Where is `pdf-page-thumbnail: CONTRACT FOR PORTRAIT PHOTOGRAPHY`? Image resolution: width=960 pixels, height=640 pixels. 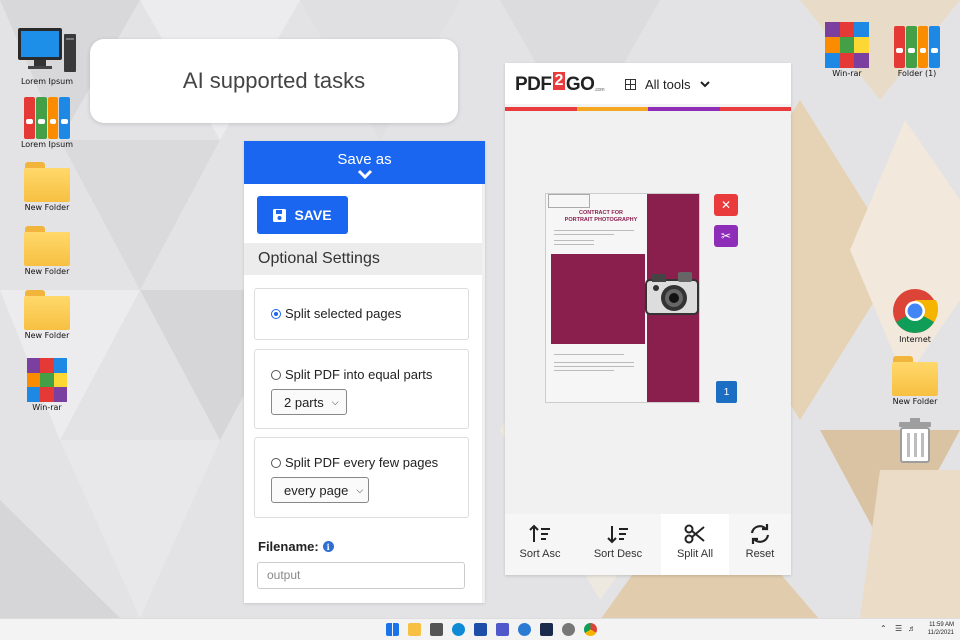
pdf-page-thumbnail: CONTRACT FOR PORTRAIT PHOTOGRAPHY is located at coordinates (622, 298).